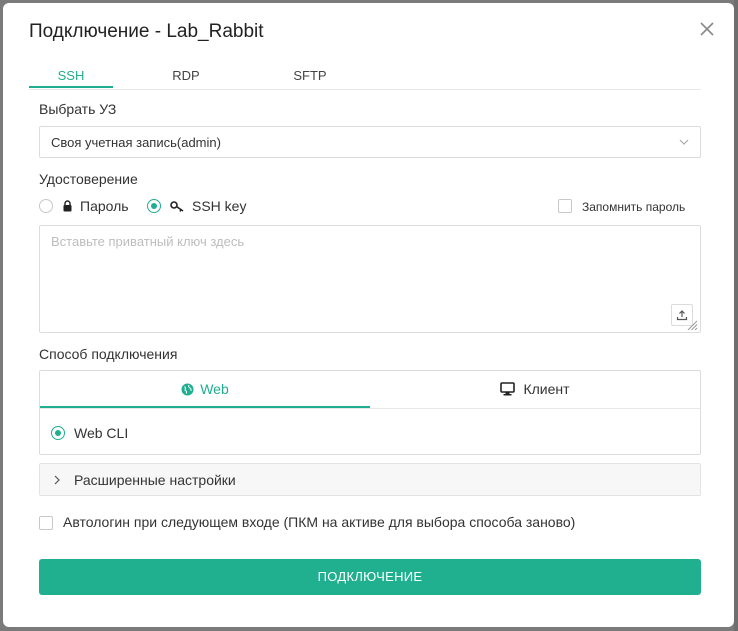 Image resolution: width=738 pixels, height=631 pixels. I want to click on advanced-settings-label: Расширенные настройки, so click(155, 480).